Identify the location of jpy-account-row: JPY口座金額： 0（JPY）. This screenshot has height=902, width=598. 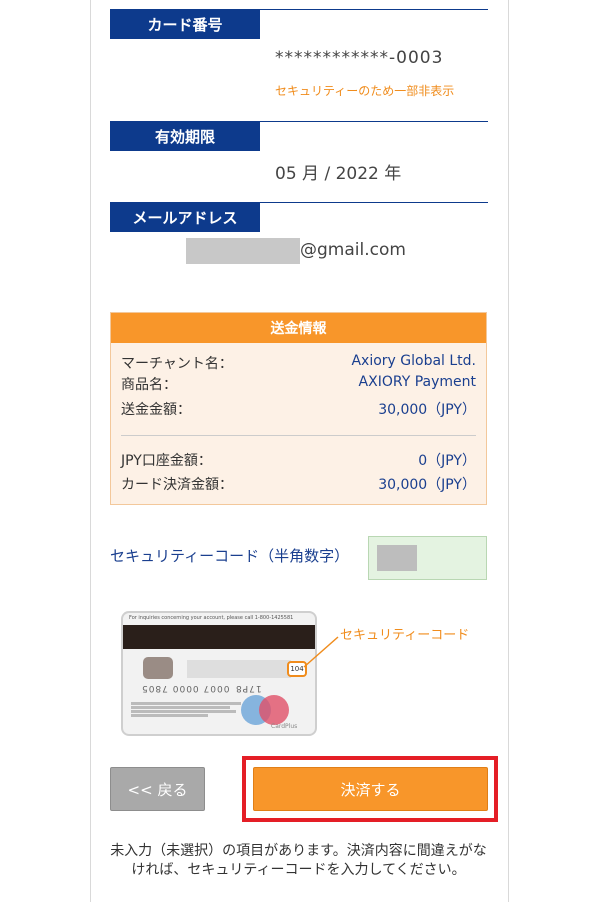
(298, 460).